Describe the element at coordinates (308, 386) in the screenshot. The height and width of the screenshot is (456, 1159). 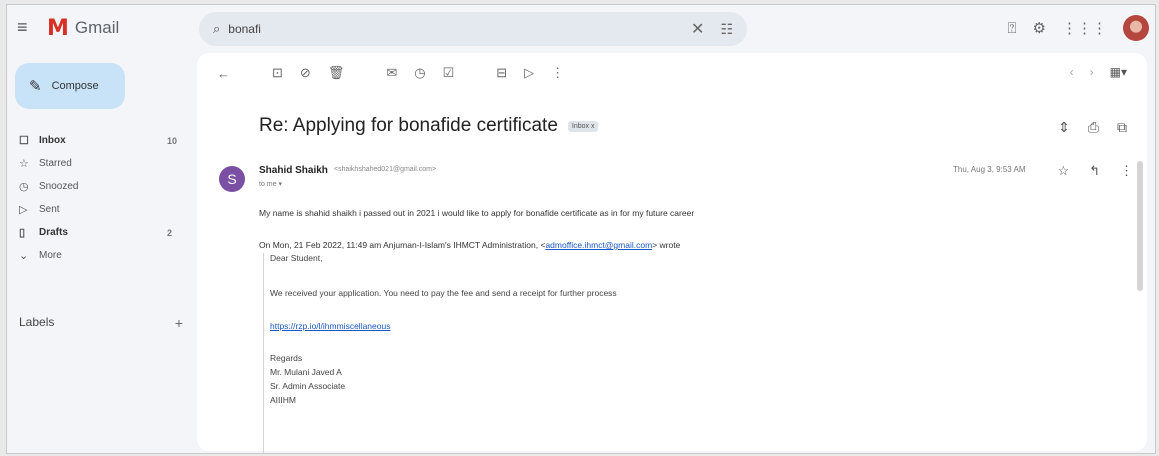
I see `signature-title: Sr. Admin Associate` at that location.